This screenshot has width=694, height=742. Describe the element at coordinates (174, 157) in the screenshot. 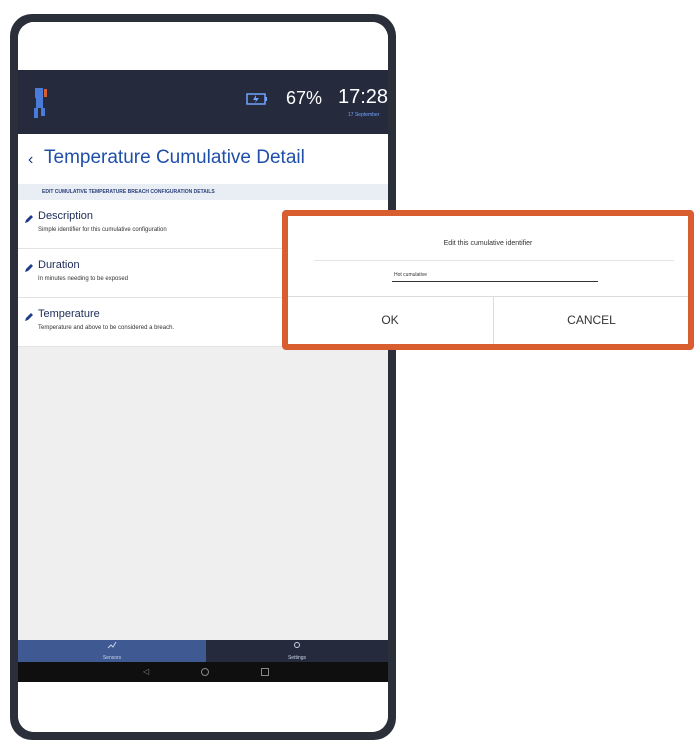

I see `page-title: Temperature Cumulative Detail` at that location.